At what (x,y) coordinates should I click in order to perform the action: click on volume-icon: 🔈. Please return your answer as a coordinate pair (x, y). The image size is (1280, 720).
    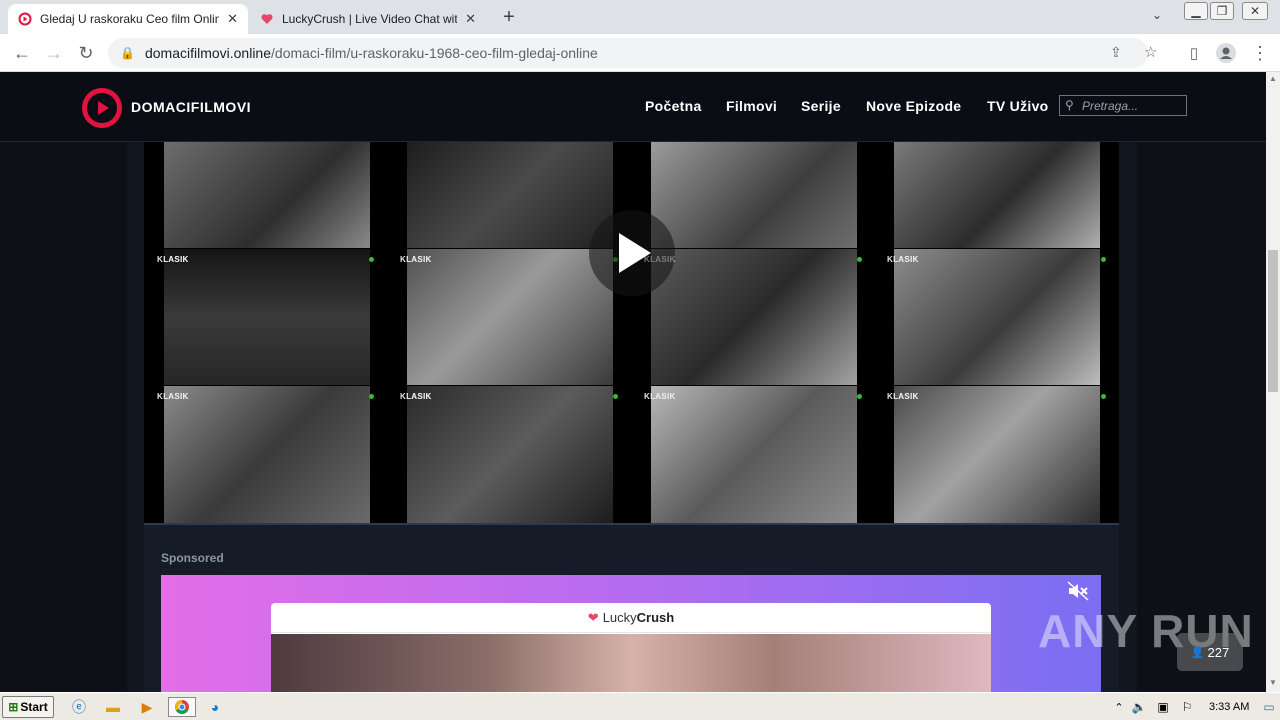
    Looking at the image, I should click on (1139, 707).